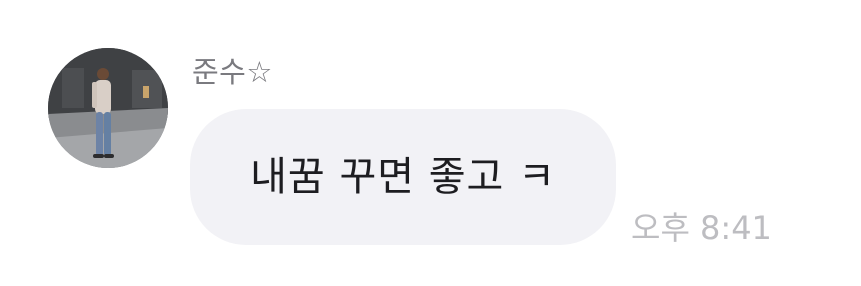  I want to click on message-timestamp: 오후 8:41, so click(701, 228).